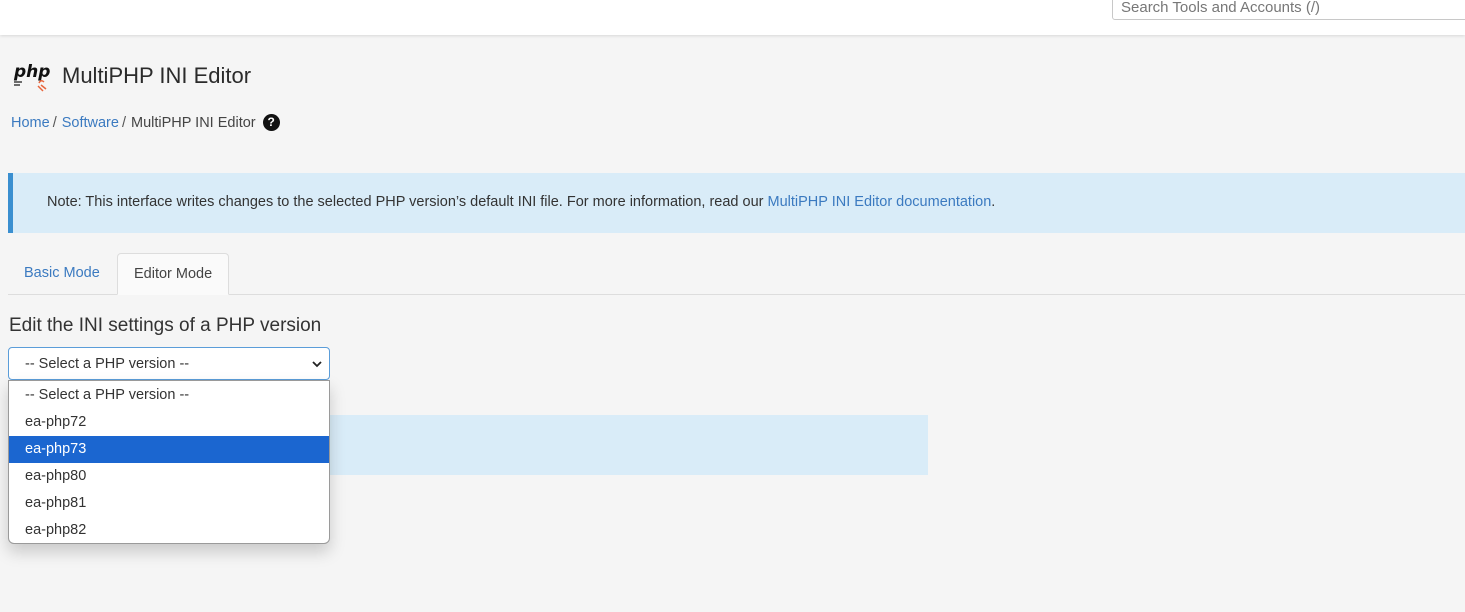 The height and width of the screenshot is (612, 1465). I want to click on search-input: Search Tools and Accounts (/), so click(1288, 10).